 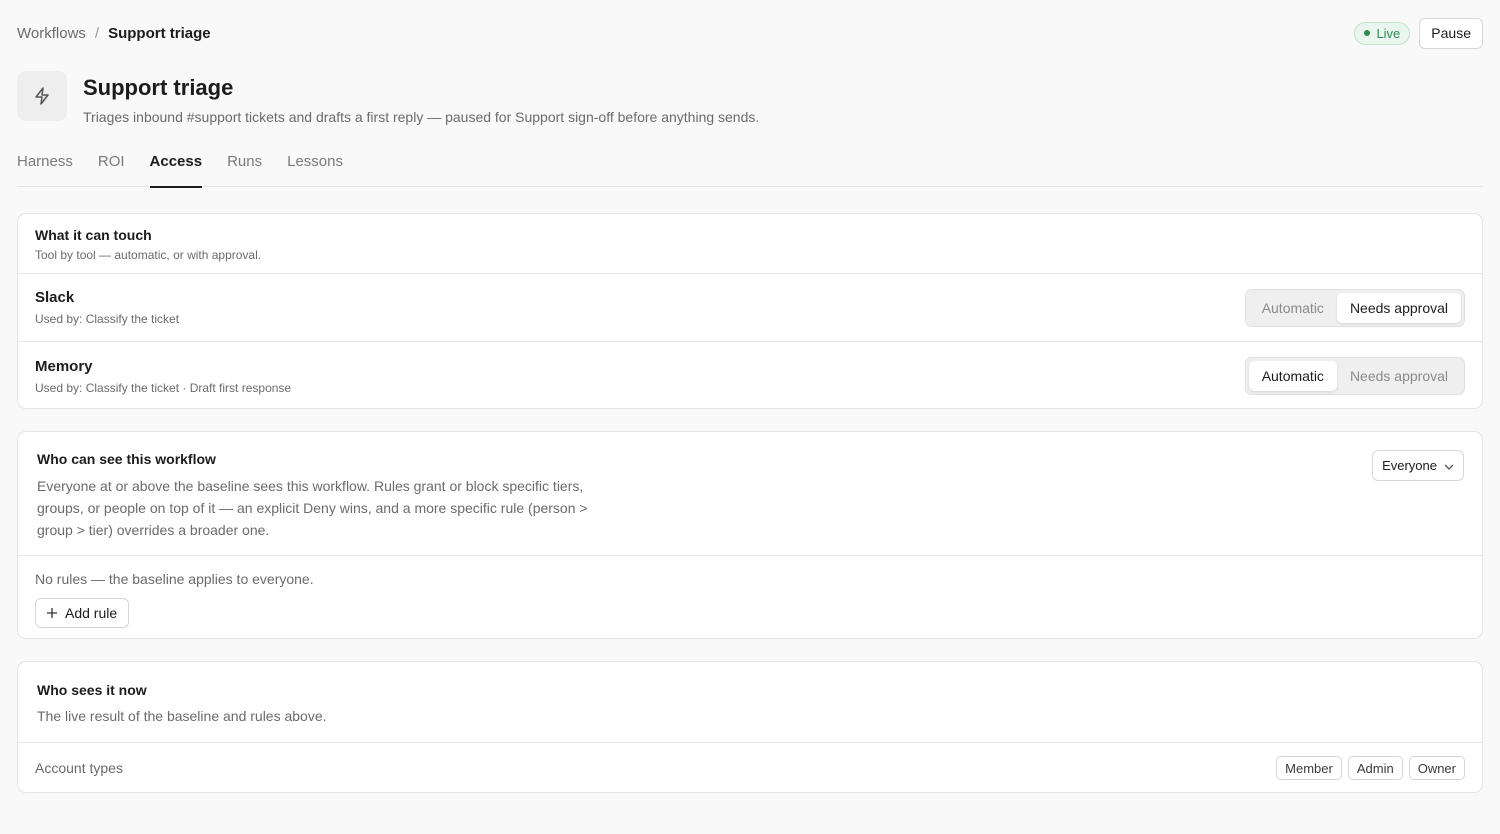 I want to click on baseline-select: Everyone, so click(x=1418, y=465).